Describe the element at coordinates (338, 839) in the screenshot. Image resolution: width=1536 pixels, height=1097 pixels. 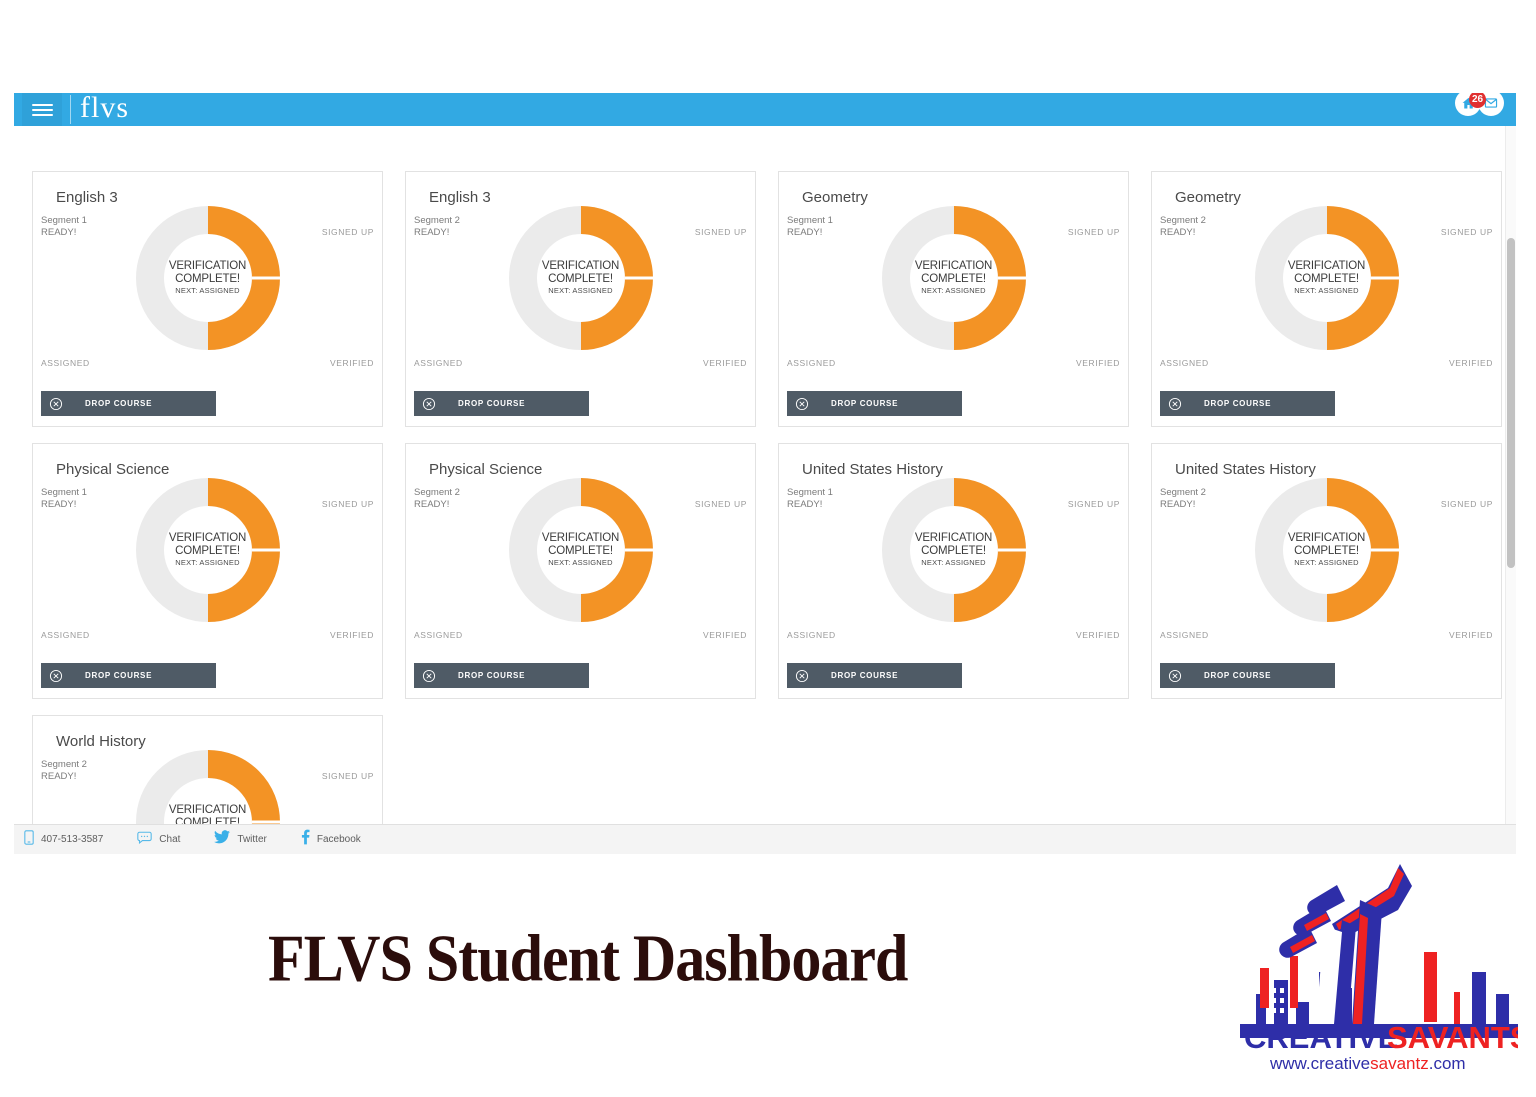
I see `footer-facebook-label: Facebook` at that location.